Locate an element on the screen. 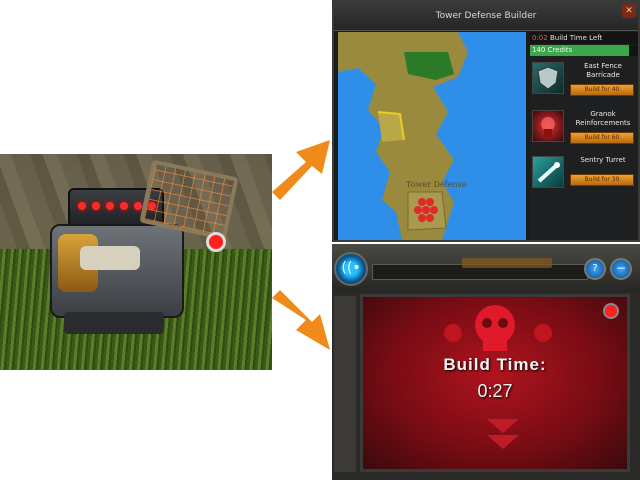 Image resolution: width=640 pixels, height=480 pixels. window-title: Tower Defense Builder is located at coordinates (486, 16).